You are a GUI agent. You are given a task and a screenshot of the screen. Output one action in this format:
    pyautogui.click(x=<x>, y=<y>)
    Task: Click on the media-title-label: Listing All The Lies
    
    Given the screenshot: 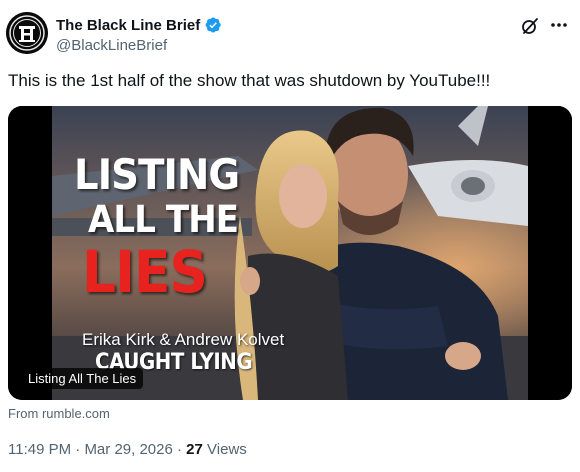 What is the action you would take?
    pyautogui.click(x=82, y=378)
    